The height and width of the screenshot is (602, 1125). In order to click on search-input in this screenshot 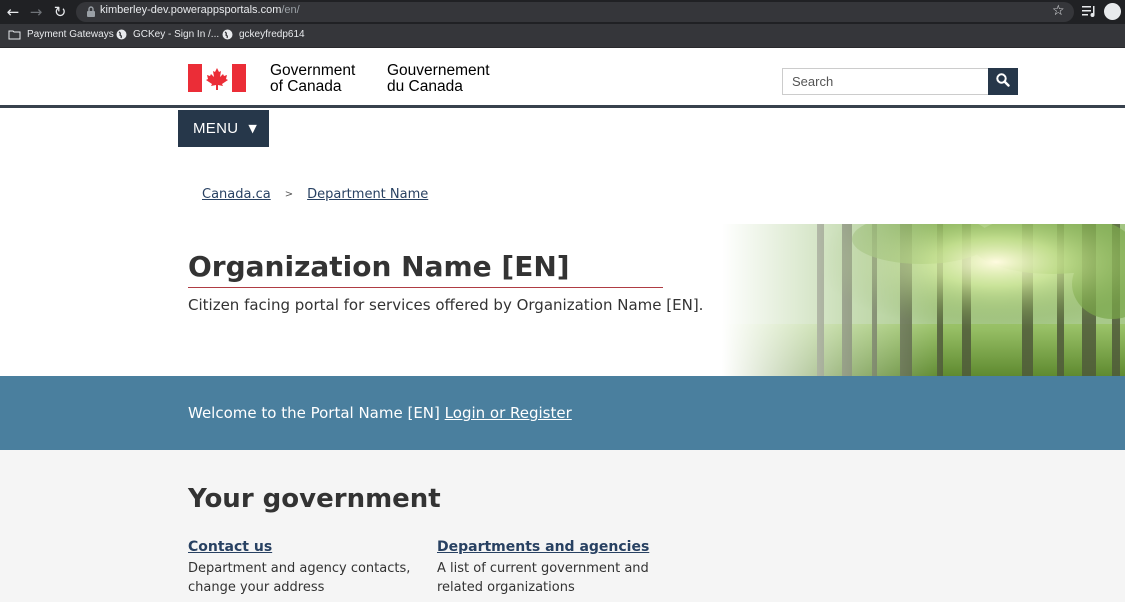, I will do `click(885, 81)`.